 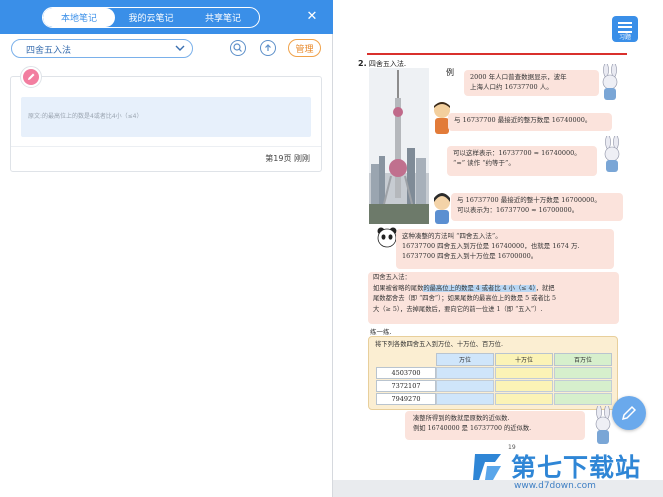 I want to click on example-bubble: 与 16737700 最接近的整万数是 16740000。, so click(x=530, y=122).